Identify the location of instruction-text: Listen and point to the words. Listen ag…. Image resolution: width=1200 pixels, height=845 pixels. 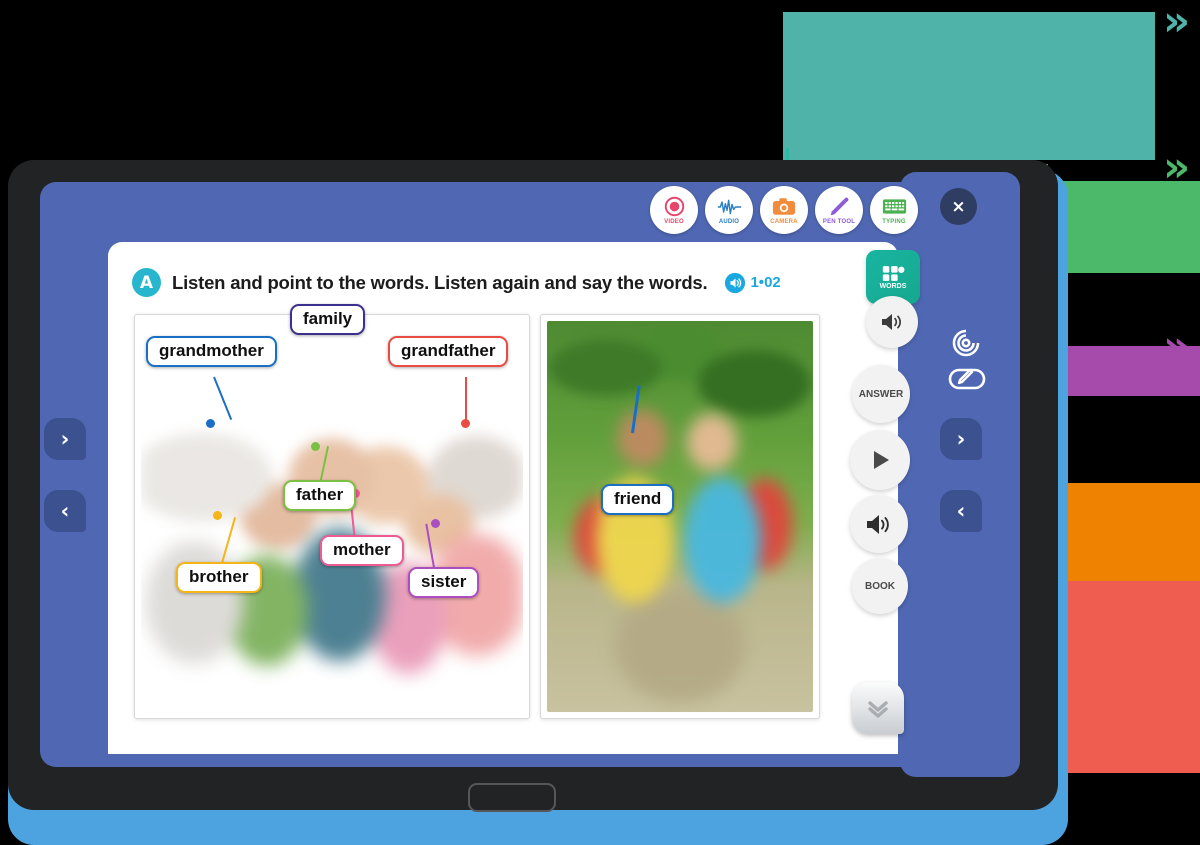
(440, 282).